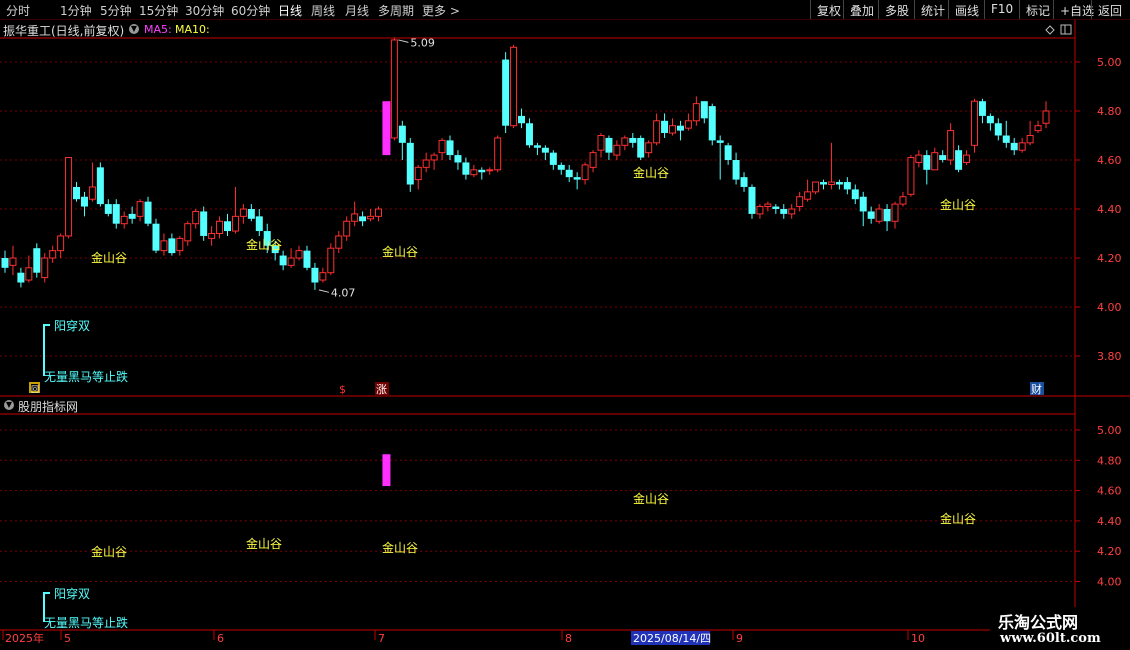 This screenshot has width=1130, height=650. What do you see at coordinates (134, 29) in the screenshot?
I see `chevron-down-icon: ▼` at bounding box center [134, 29].